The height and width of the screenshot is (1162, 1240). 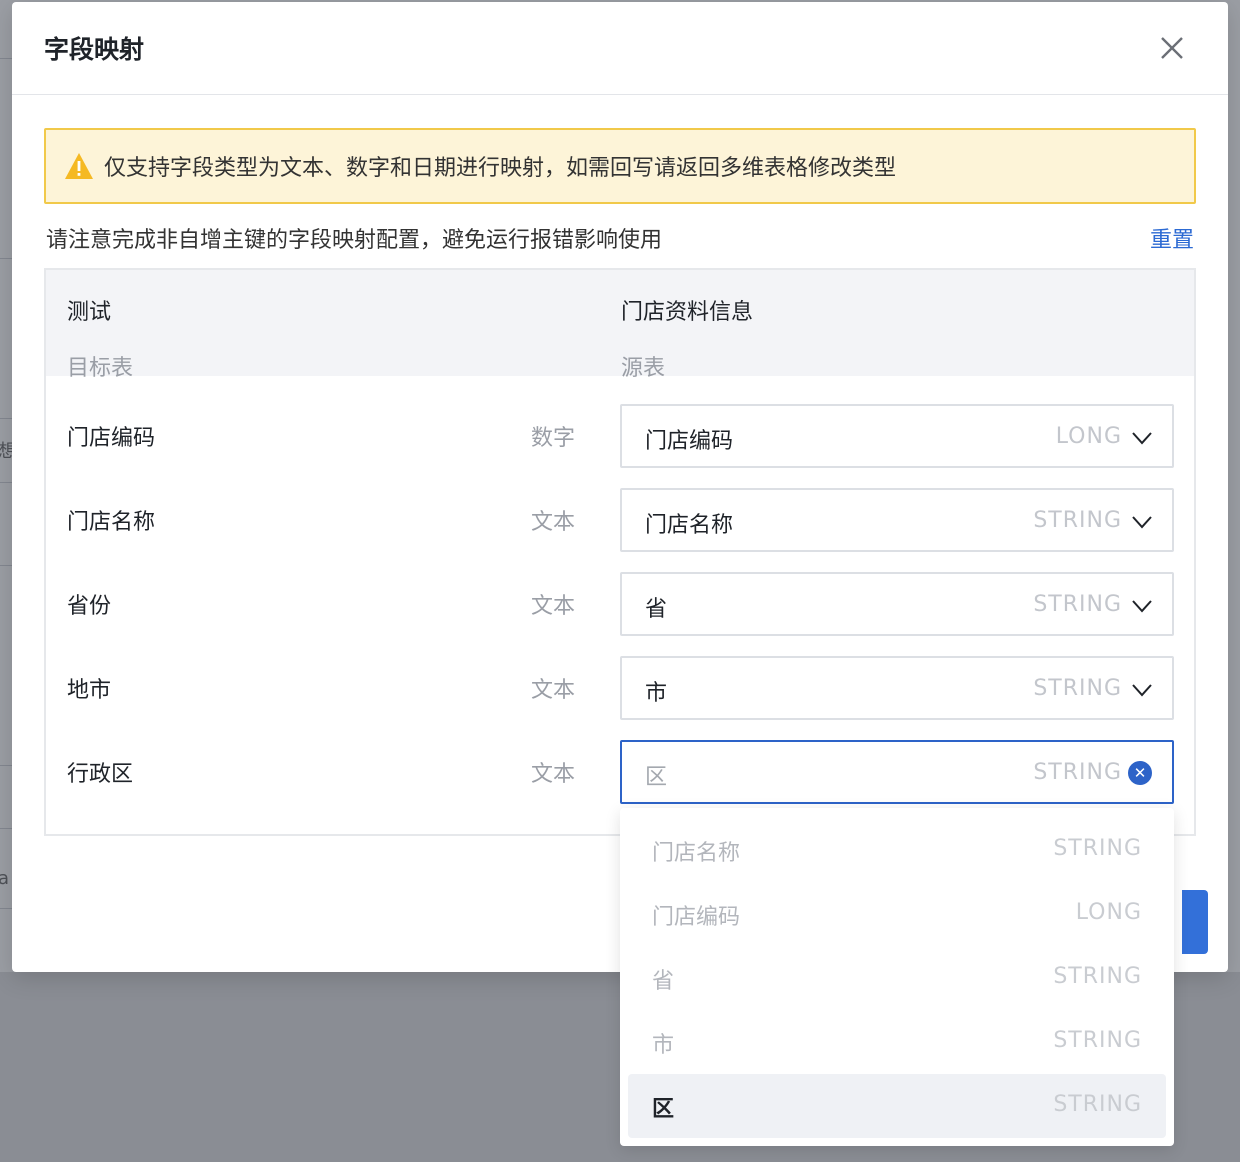 I want to click on dropdown-option-selected: 区 STRING, so click(x=897, y=1106).